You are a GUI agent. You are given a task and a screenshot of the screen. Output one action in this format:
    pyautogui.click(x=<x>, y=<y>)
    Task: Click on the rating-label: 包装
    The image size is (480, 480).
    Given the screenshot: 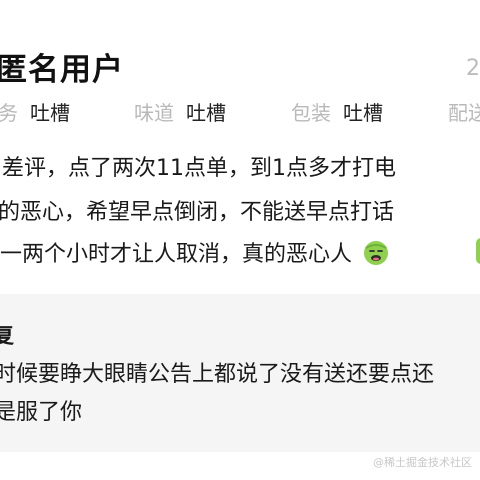 What is the action you would take?
    pyautogui.click(x=311, y=113)
    